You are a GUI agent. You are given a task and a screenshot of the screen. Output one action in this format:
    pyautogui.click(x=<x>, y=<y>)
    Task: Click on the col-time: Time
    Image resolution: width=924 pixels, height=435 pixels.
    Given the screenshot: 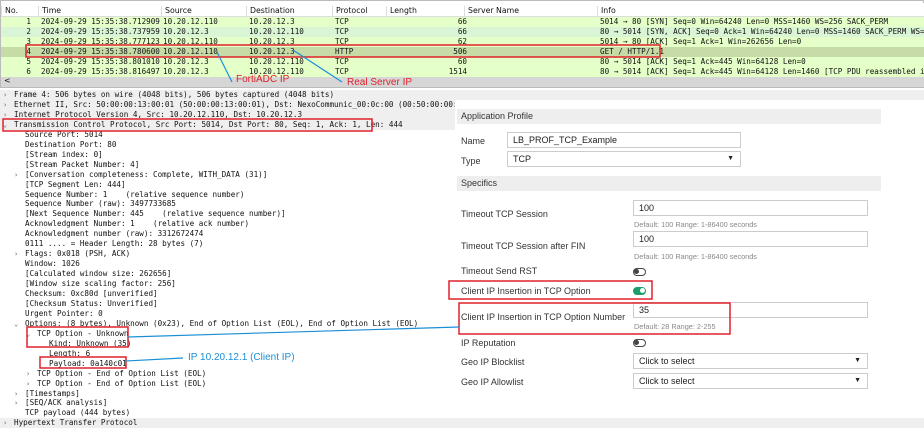 What is the action you would take?
    pyautogui.click(x=49, y=11)
    